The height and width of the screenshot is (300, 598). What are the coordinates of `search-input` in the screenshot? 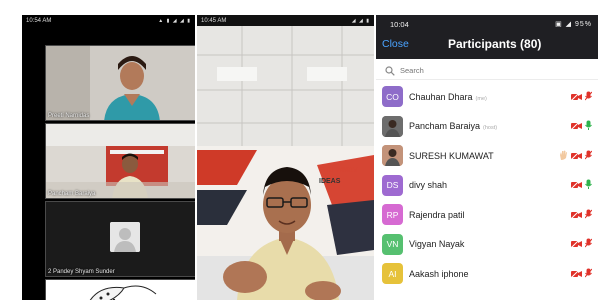 It's located at (485, 70).